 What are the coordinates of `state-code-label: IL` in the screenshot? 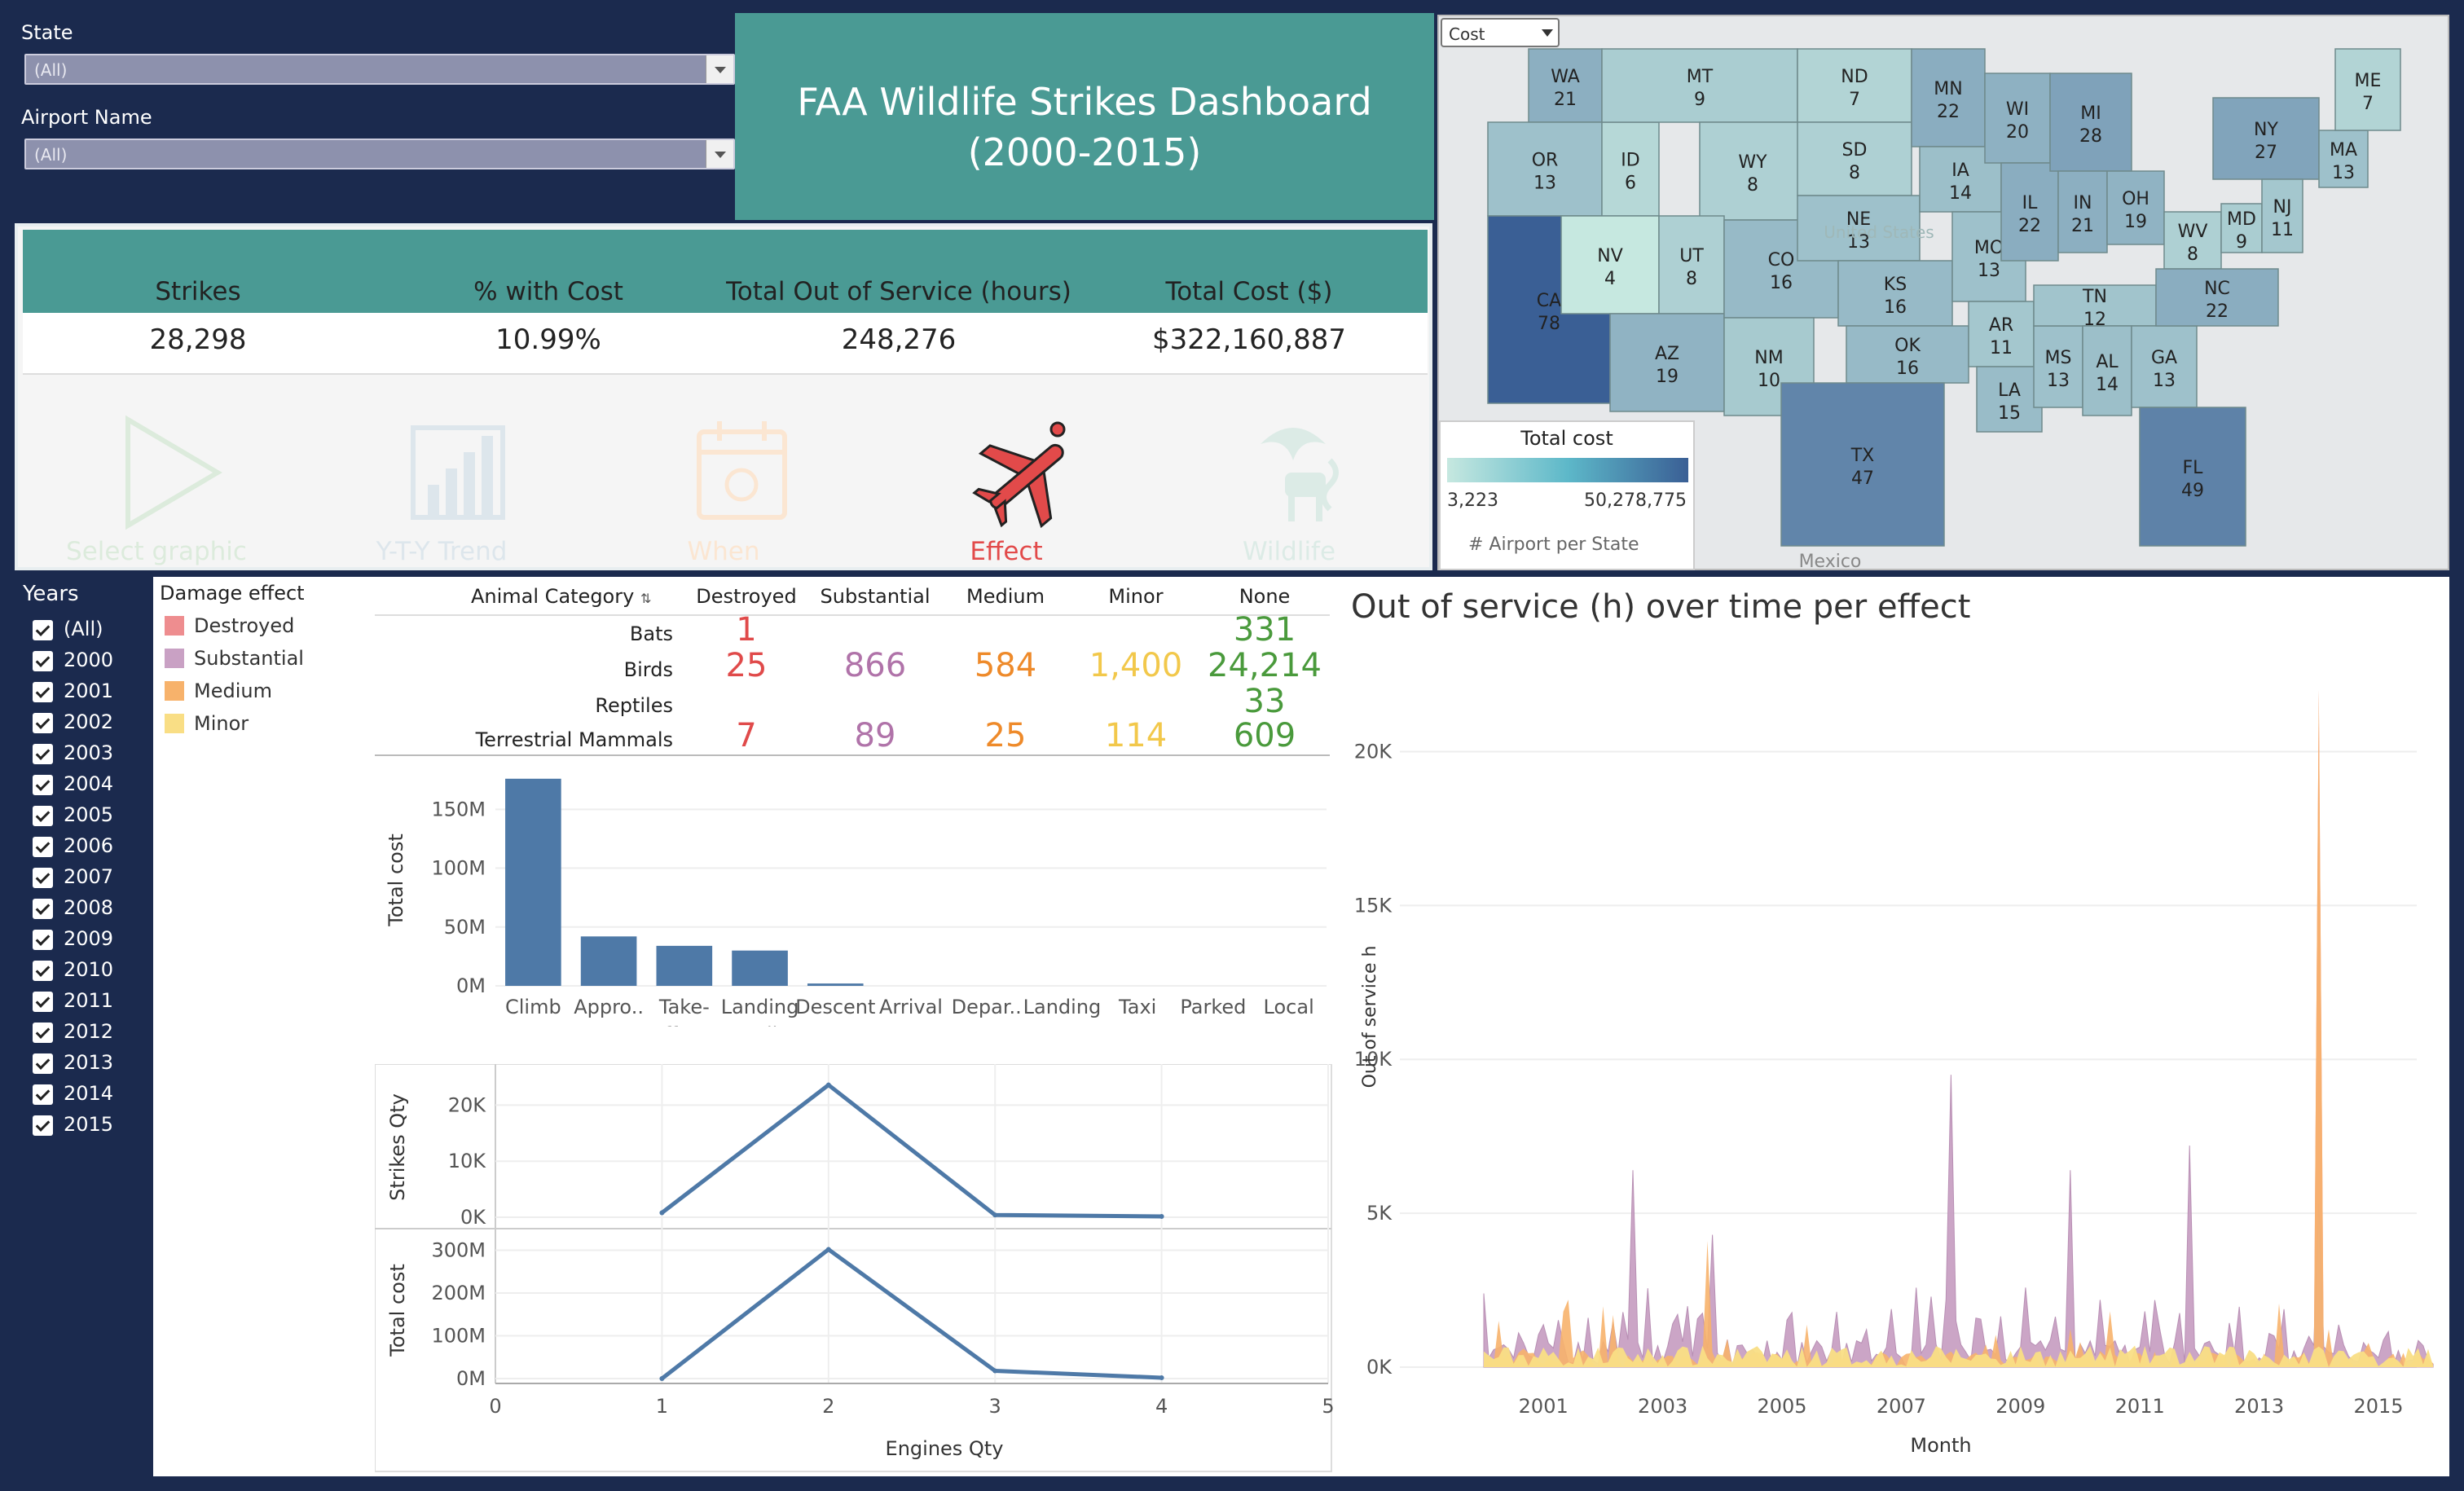 It's located at (2030, 203).